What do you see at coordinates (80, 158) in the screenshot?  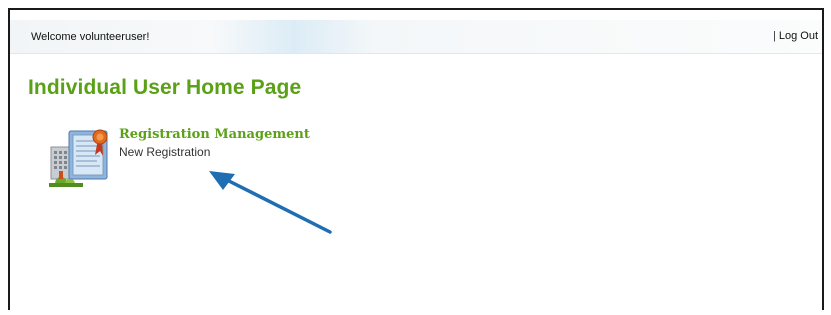 I see `certificate-document-icon` at bounding box center [80, 158].